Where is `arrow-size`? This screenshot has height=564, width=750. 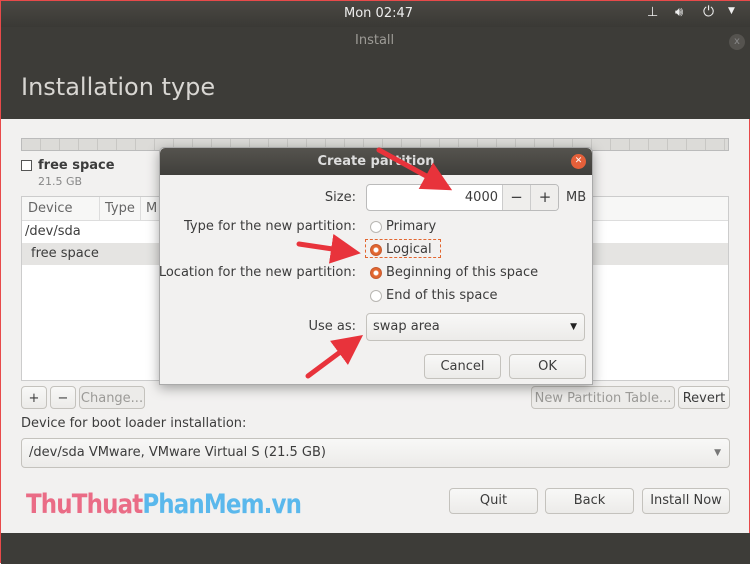
arrow-size is located at coordinates (414, 169).